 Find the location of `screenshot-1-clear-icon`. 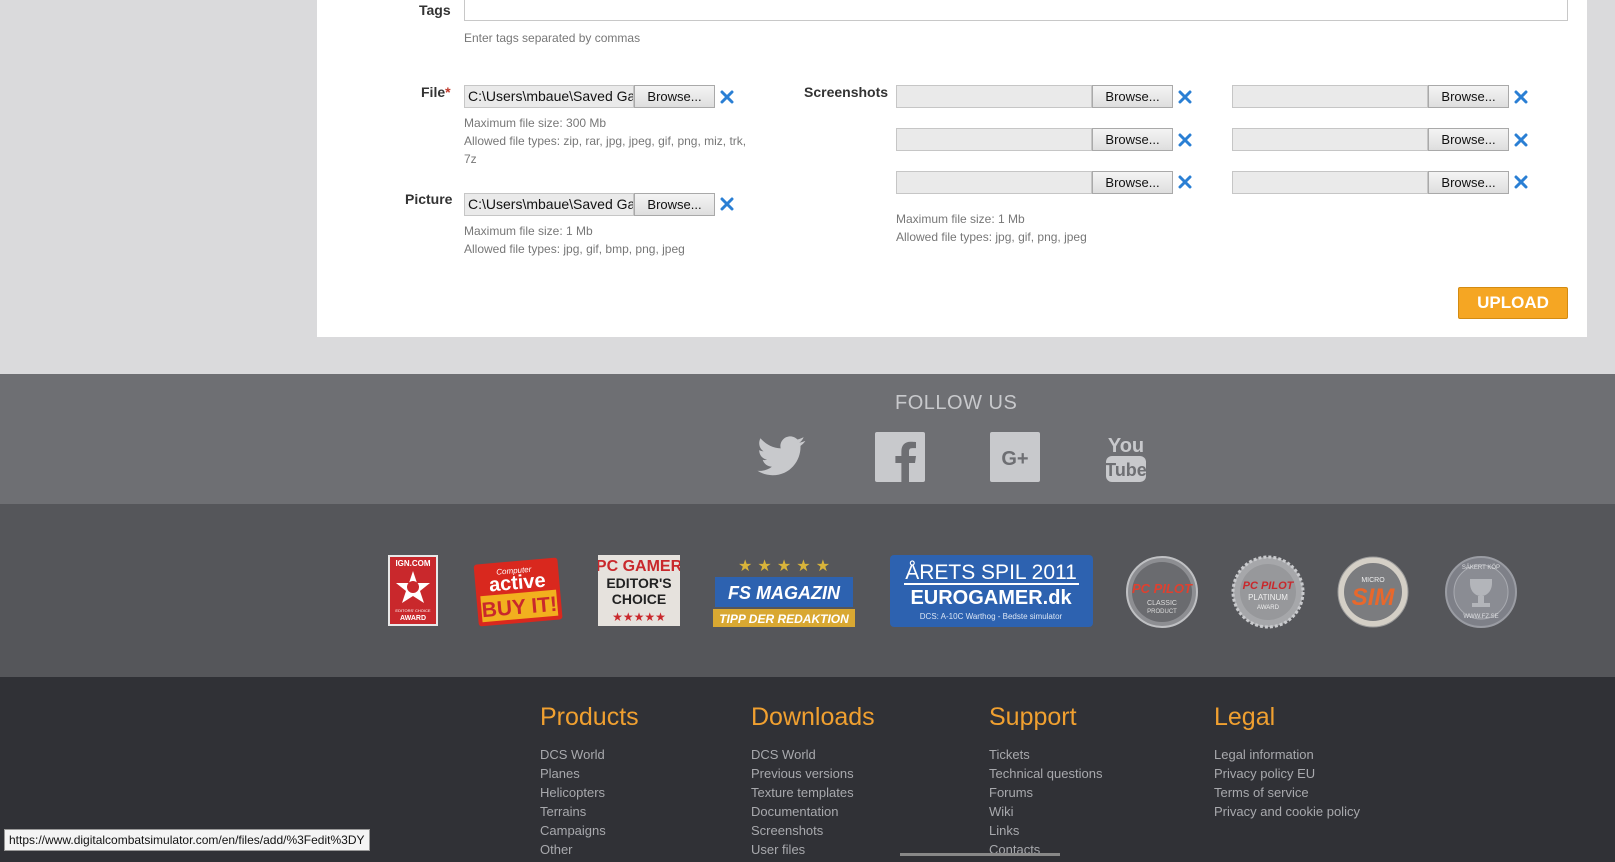

screenshot-1-clear-icon is located at coordinates (1185, 97).